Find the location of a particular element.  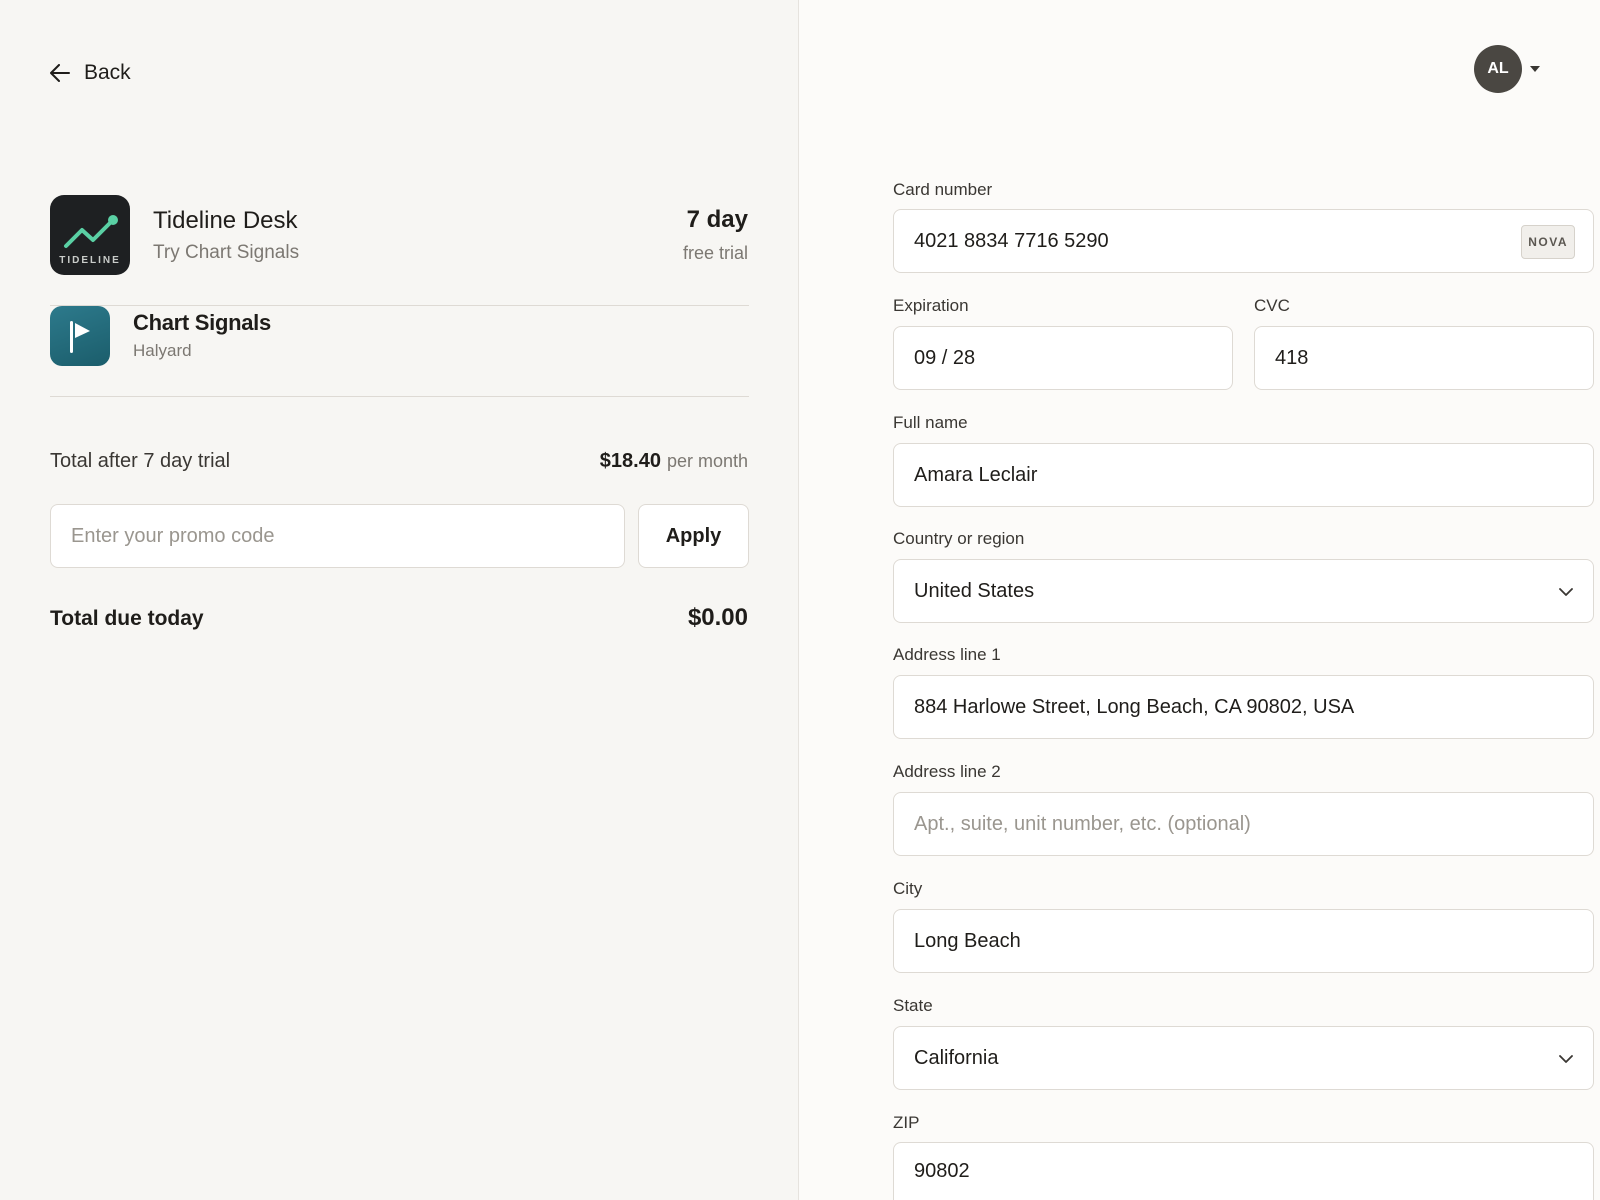

expiration-label: Expiration is located at coordinates (931, 305).